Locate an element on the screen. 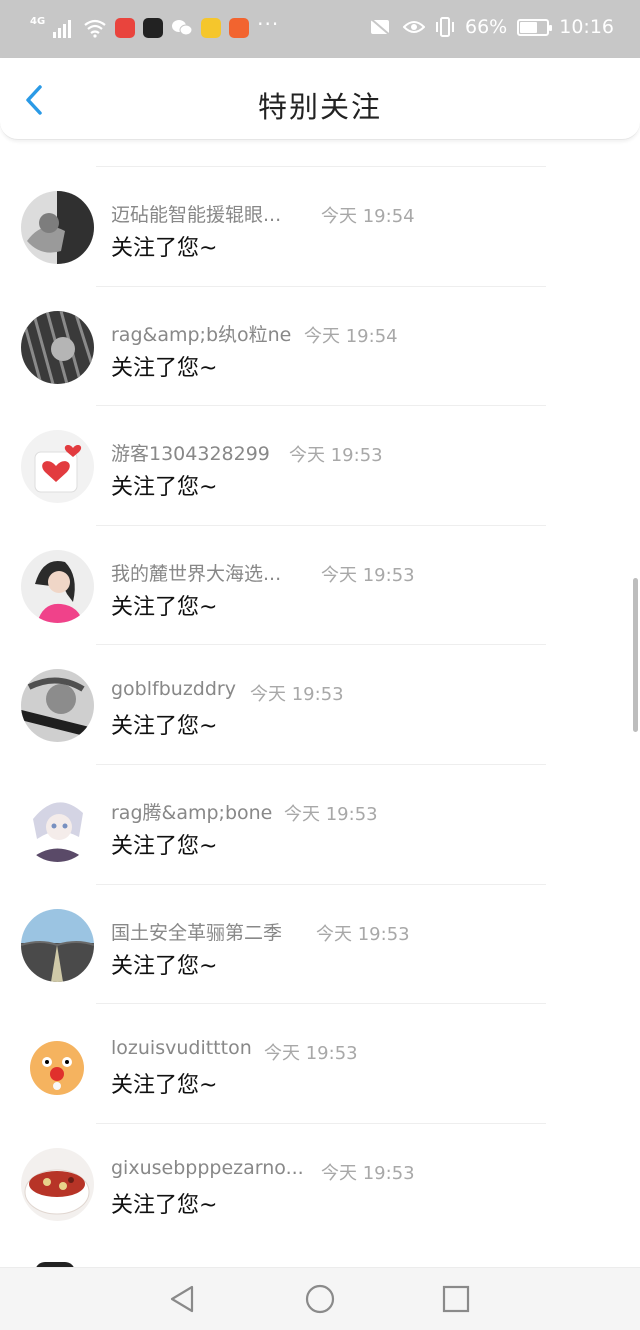 The width and height of the screenshot is (640, 1330). status-left: 4G ··· is located at coordinates (154, 26).